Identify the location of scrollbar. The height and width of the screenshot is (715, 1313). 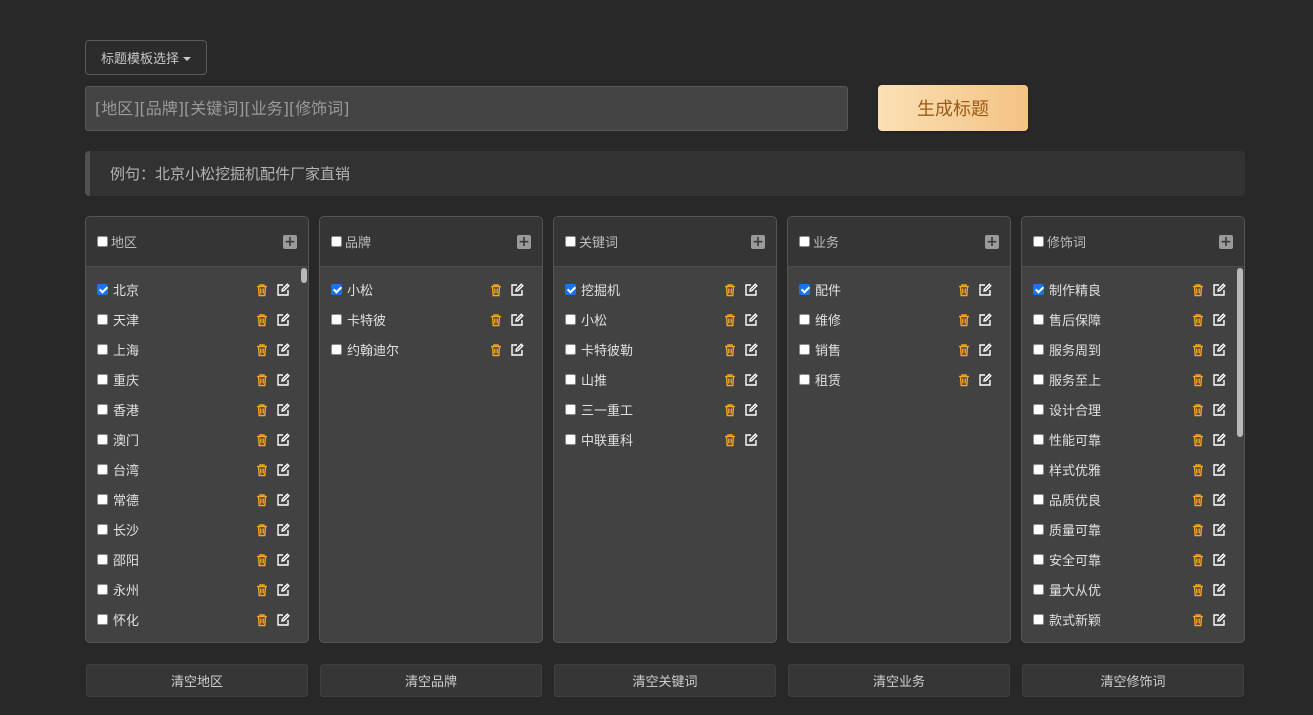
(1240, 455).